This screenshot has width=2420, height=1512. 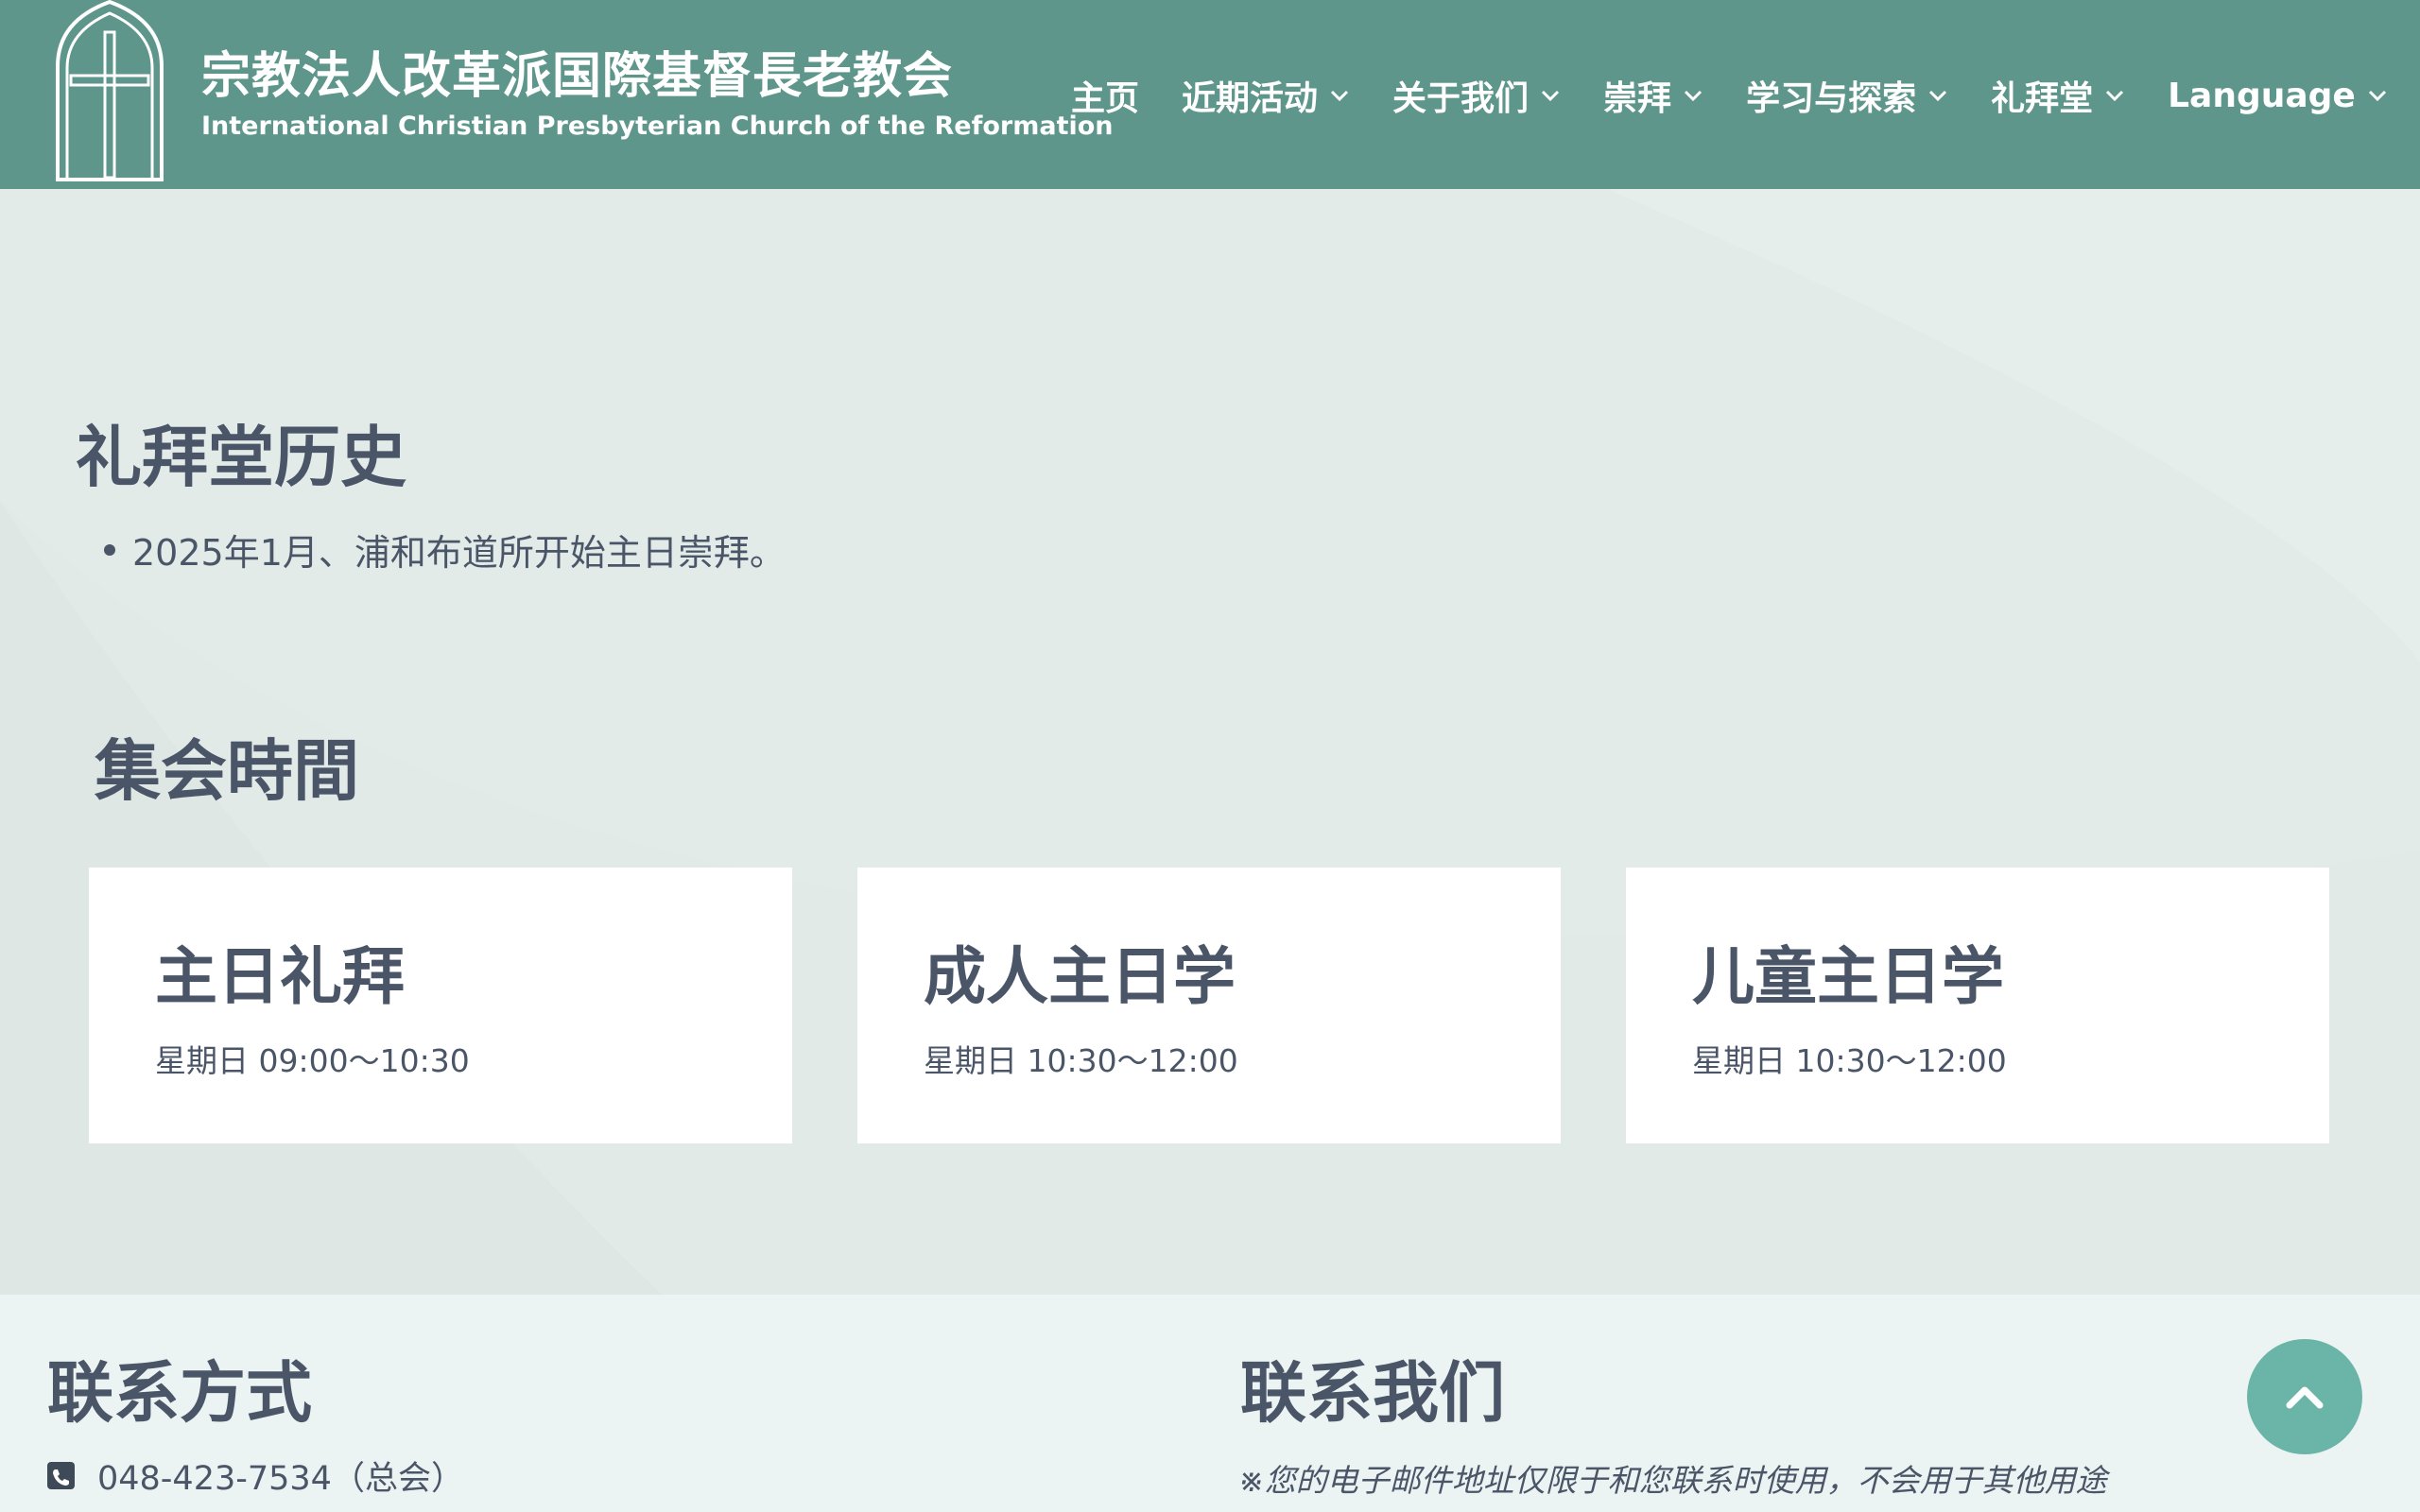 I want to click on phone-contact: 048-423-7534（总会）, so click(x=256, y=1476).